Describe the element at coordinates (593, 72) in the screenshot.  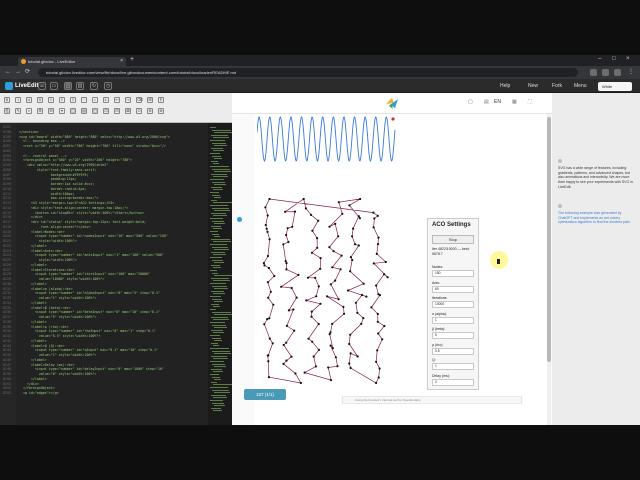
I see `extension-icon` at that location.